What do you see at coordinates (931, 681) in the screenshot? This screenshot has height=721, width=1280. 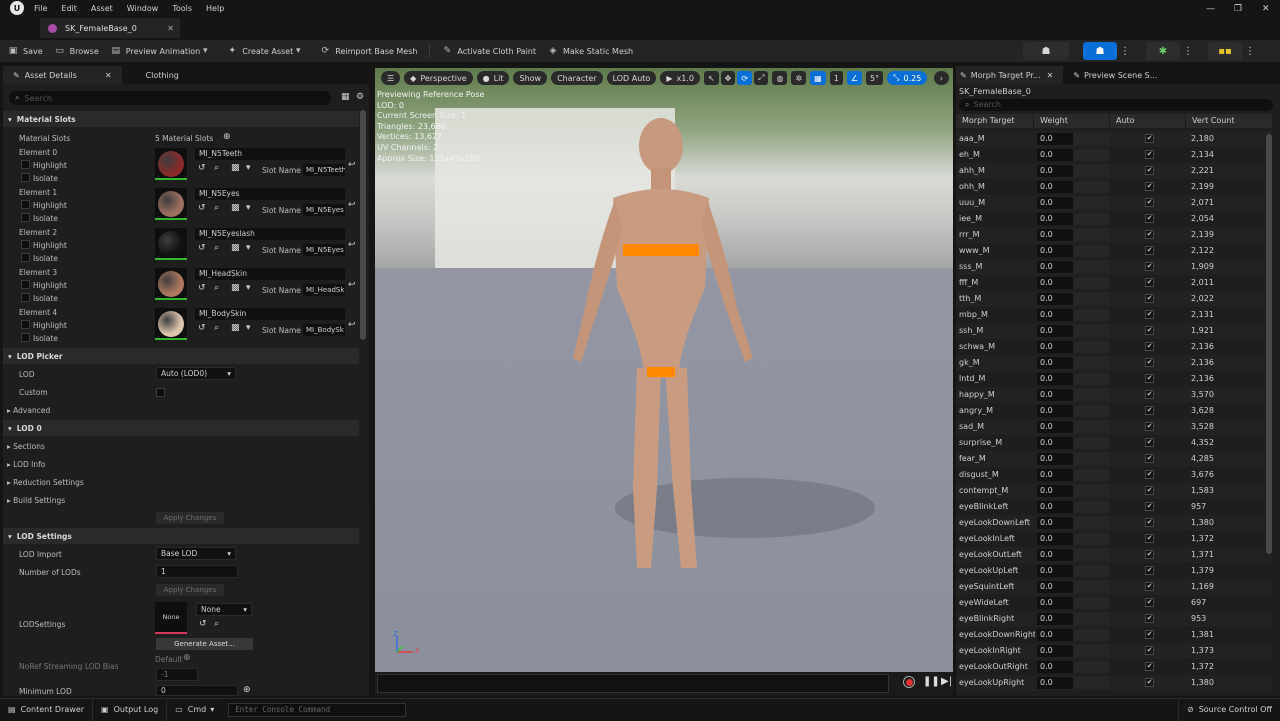 I see `pause-button: ❚❚` at bounding box center [931, 681].